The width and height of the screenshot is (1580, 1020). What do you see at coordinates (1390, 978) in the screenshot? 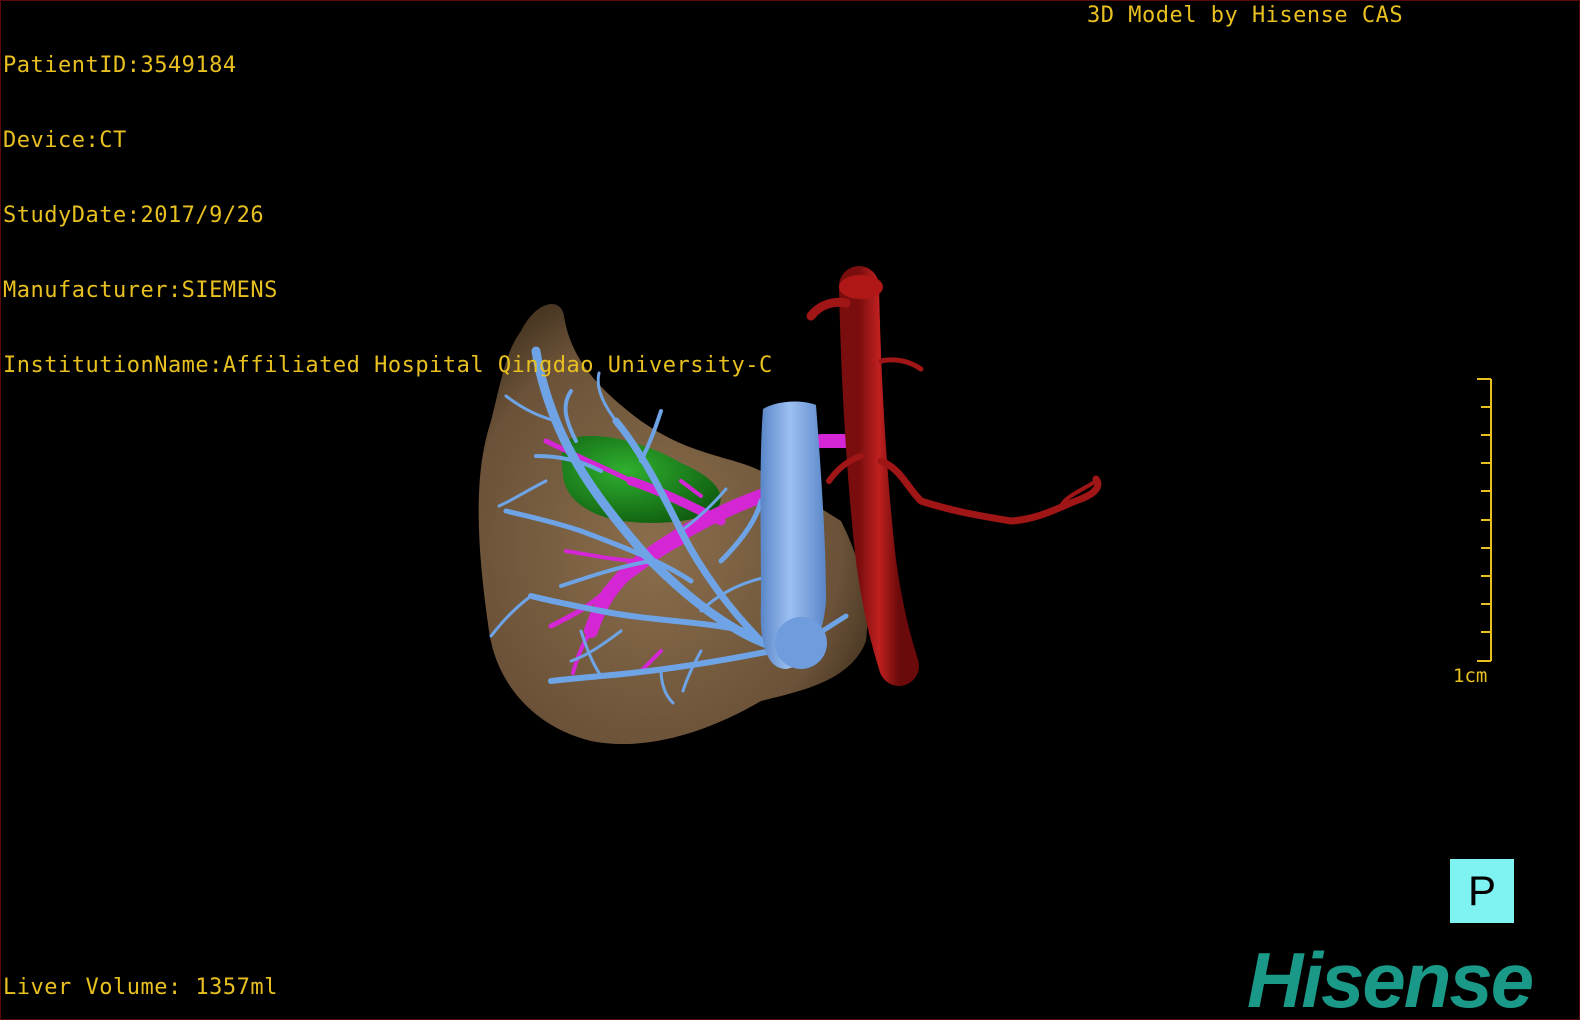
I see `hisense-logo: Hisense` at bounding box center [1390, 978].